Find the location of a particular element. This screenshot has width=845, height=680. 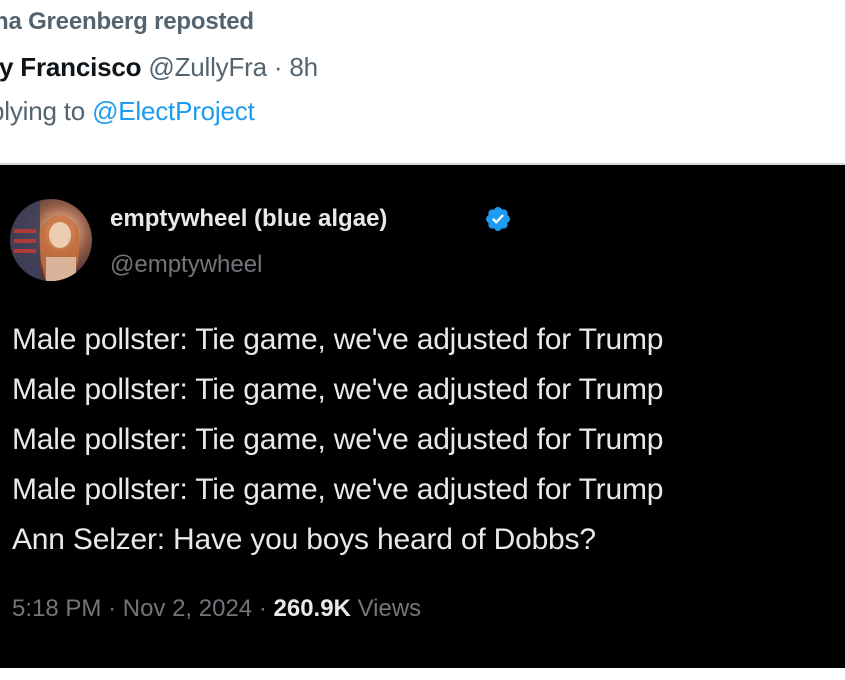

embedded-time: 5:18 PM is located at coordinates (57, 608).